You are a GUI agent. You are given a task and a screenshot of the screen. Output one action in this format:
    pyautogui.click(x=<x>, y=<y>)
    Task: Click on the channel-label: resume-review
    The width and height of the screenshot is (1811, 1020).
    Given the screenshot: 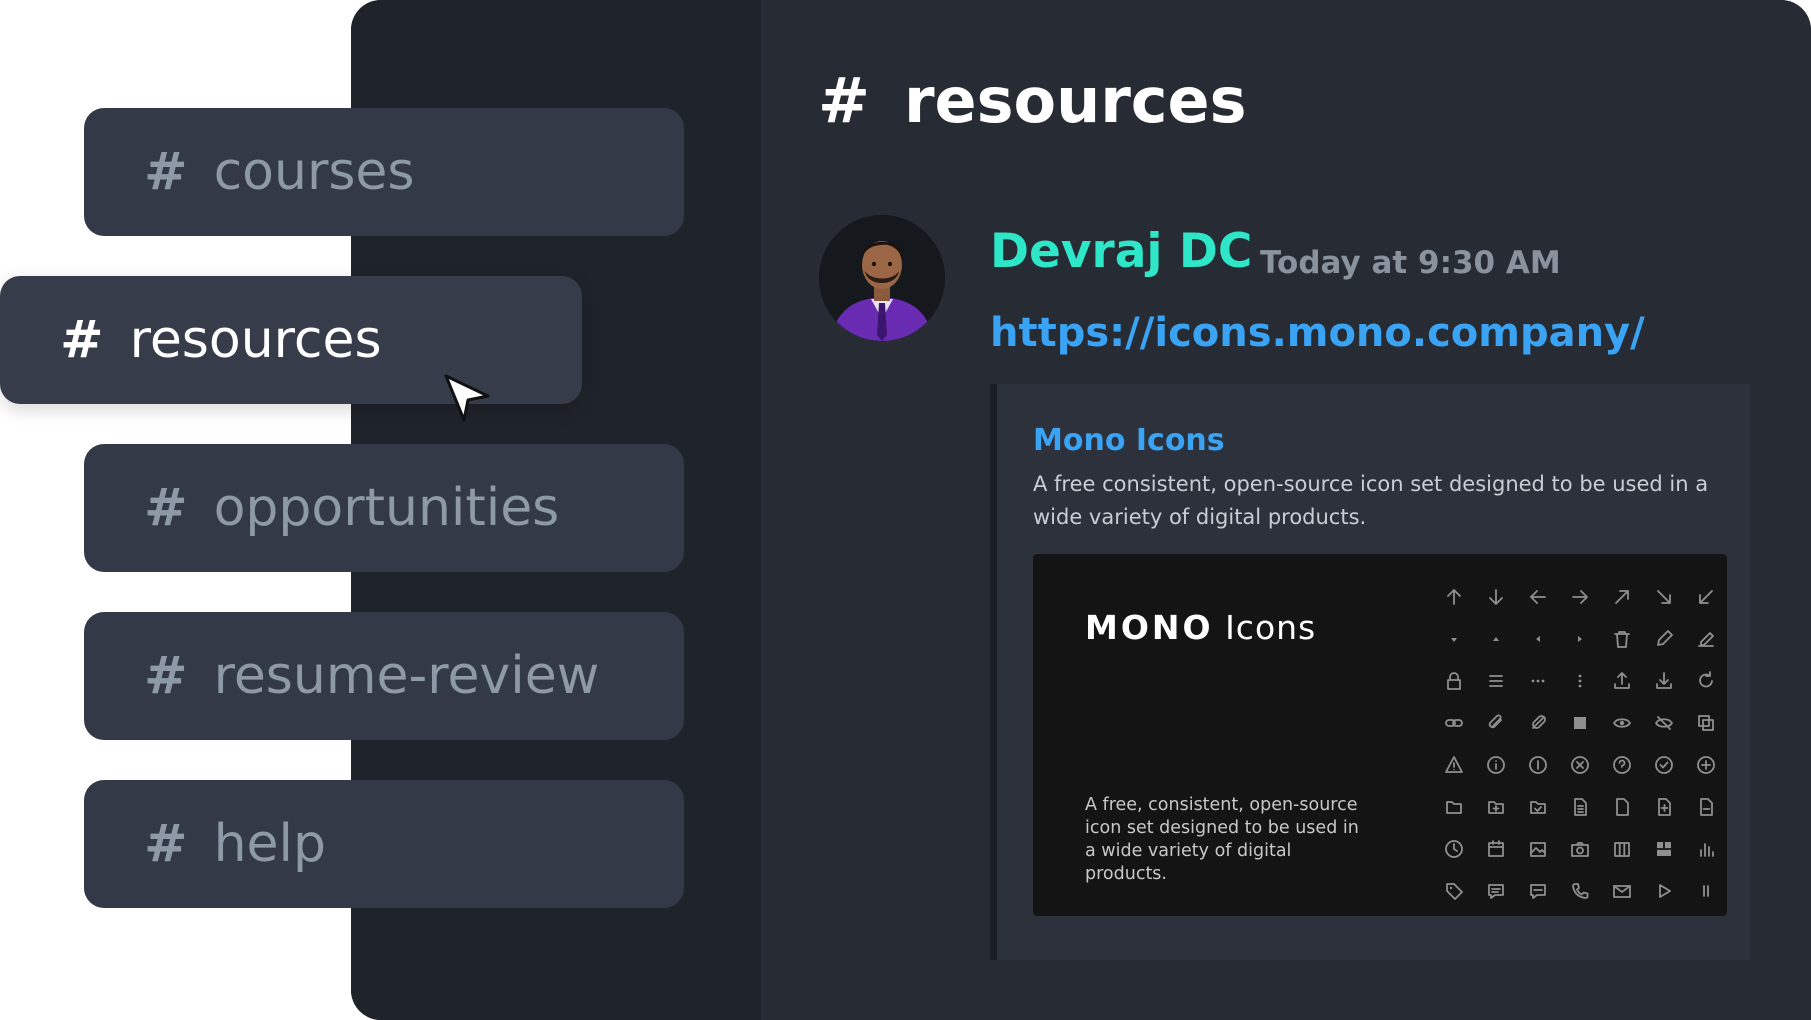 What is the action you would take?
    pyautogui.click(x=406, y=676)
    